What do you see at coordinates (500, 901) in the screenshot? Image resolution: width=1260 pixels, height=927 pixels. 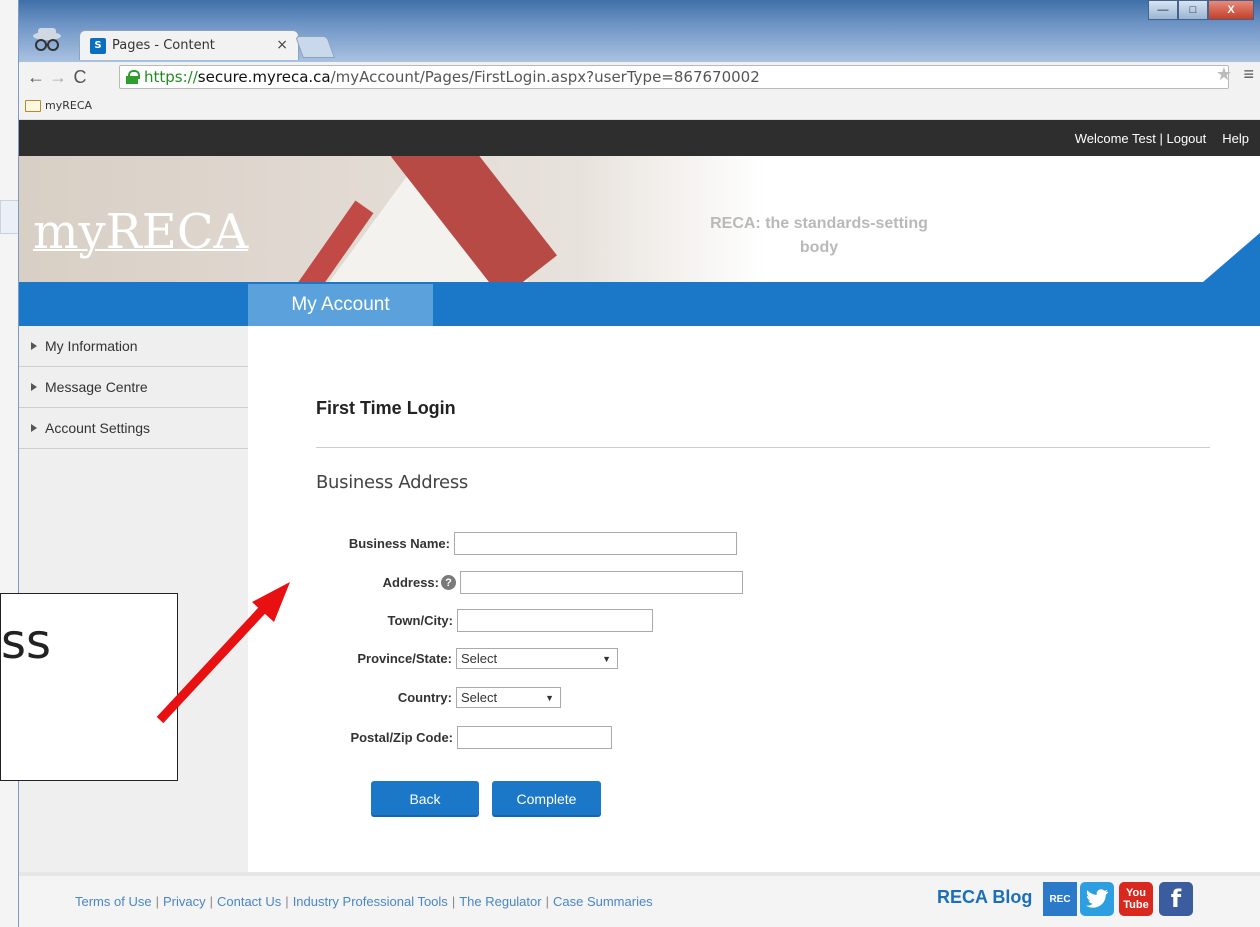 I see `footer-link-regulator: The Regulator` at bounding box center [500, 901].